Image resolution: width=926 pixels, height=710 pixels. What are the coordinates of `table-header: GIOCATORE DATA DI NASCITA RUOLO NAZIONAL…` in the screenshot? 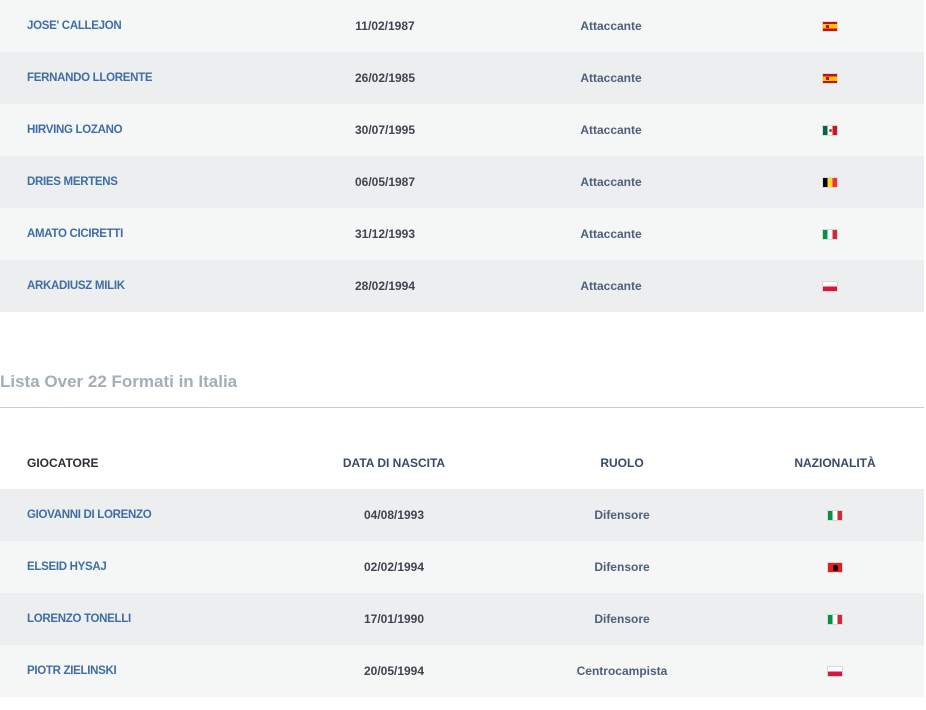 It's located at (462, 463).